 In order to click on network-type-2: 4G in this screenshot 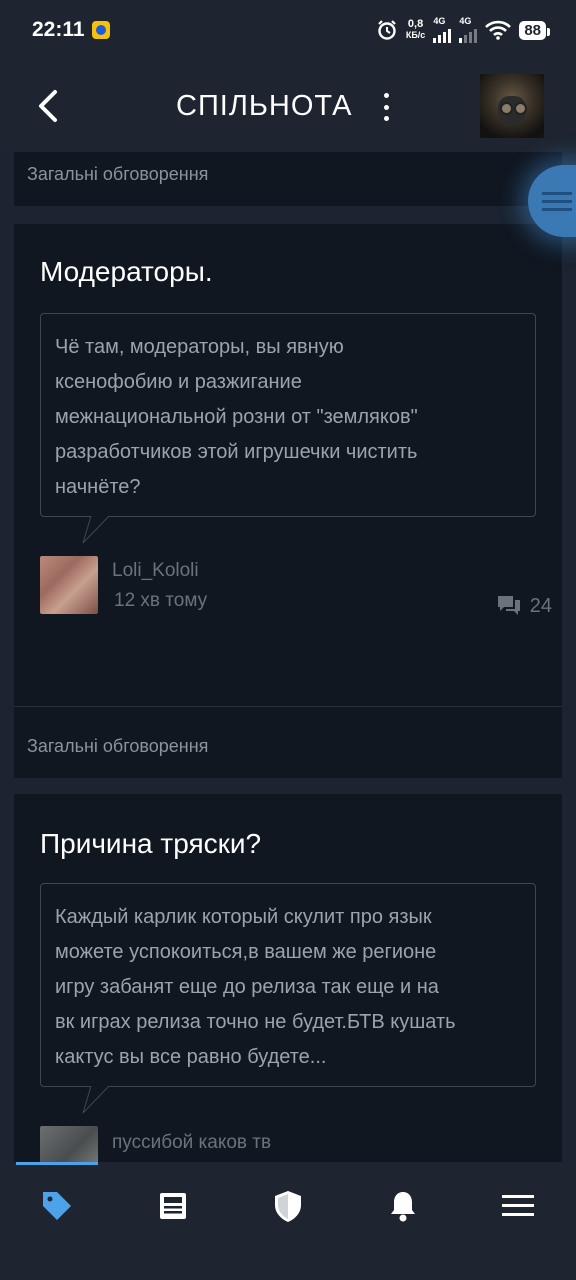, I will do `click(465, 21)`.